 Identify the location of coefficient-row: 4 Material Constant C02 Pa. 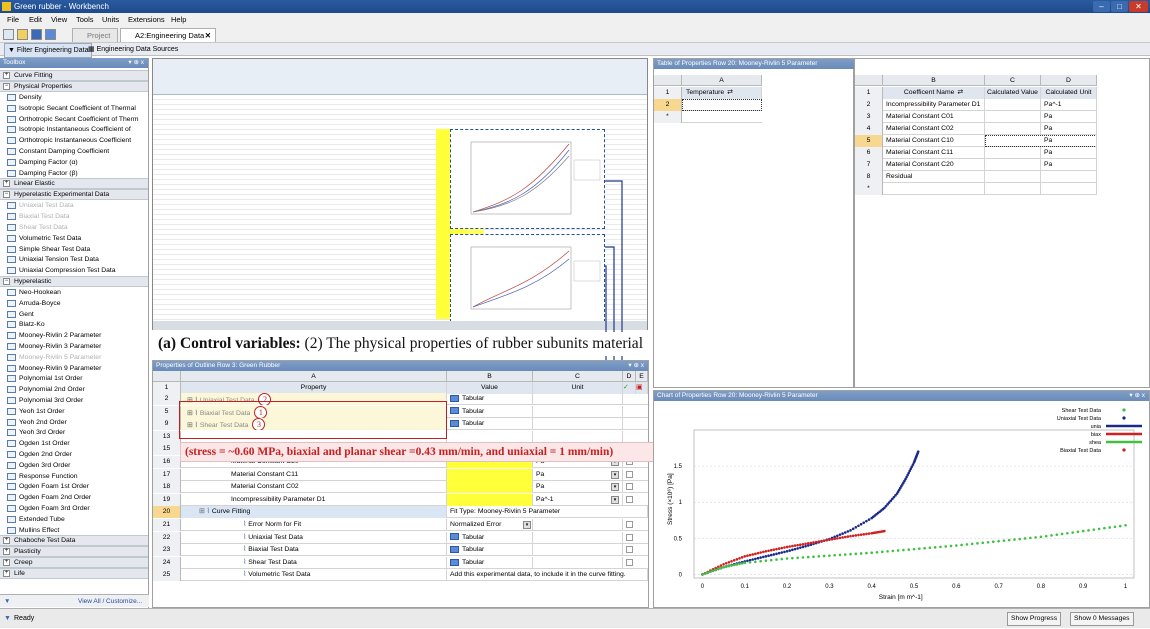
(976, 129).